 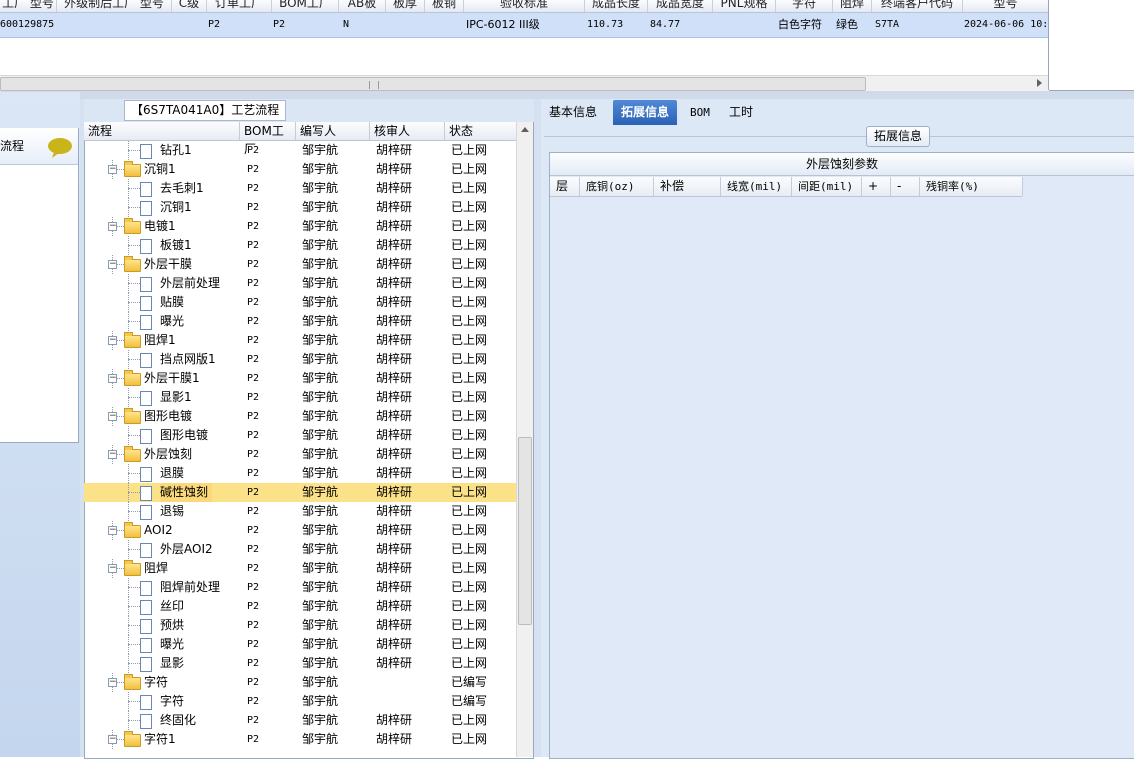 What do you see at coordinates (214, 24) in the screenshot?
I see `order-c-level: P2` at bounding box center [214, 24].